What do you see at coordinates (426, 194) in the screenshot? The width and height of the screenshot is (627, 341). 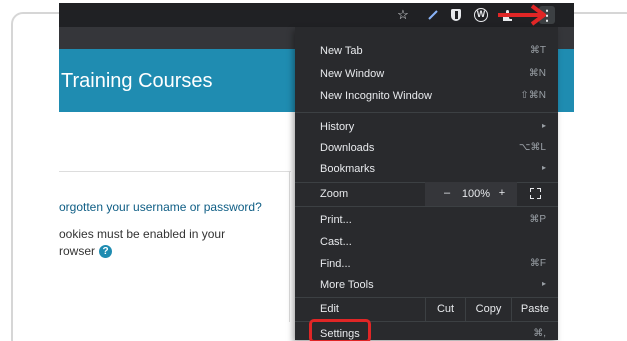 I see `menu-zoom-row: Zoom – 100% +` at bounding box center [426, 194].